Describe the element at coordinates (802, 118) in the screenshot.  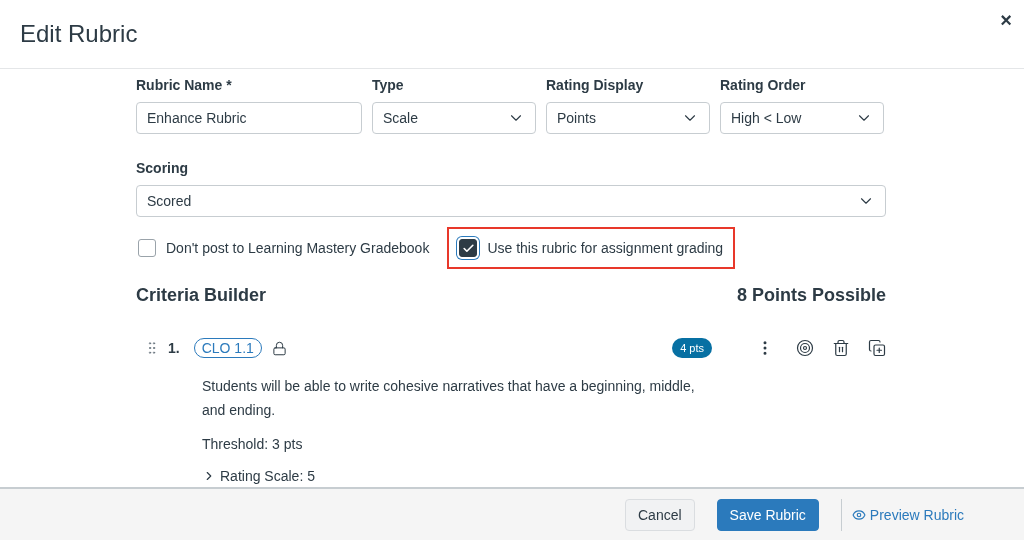
I see `select-field: High < Low` at that location.